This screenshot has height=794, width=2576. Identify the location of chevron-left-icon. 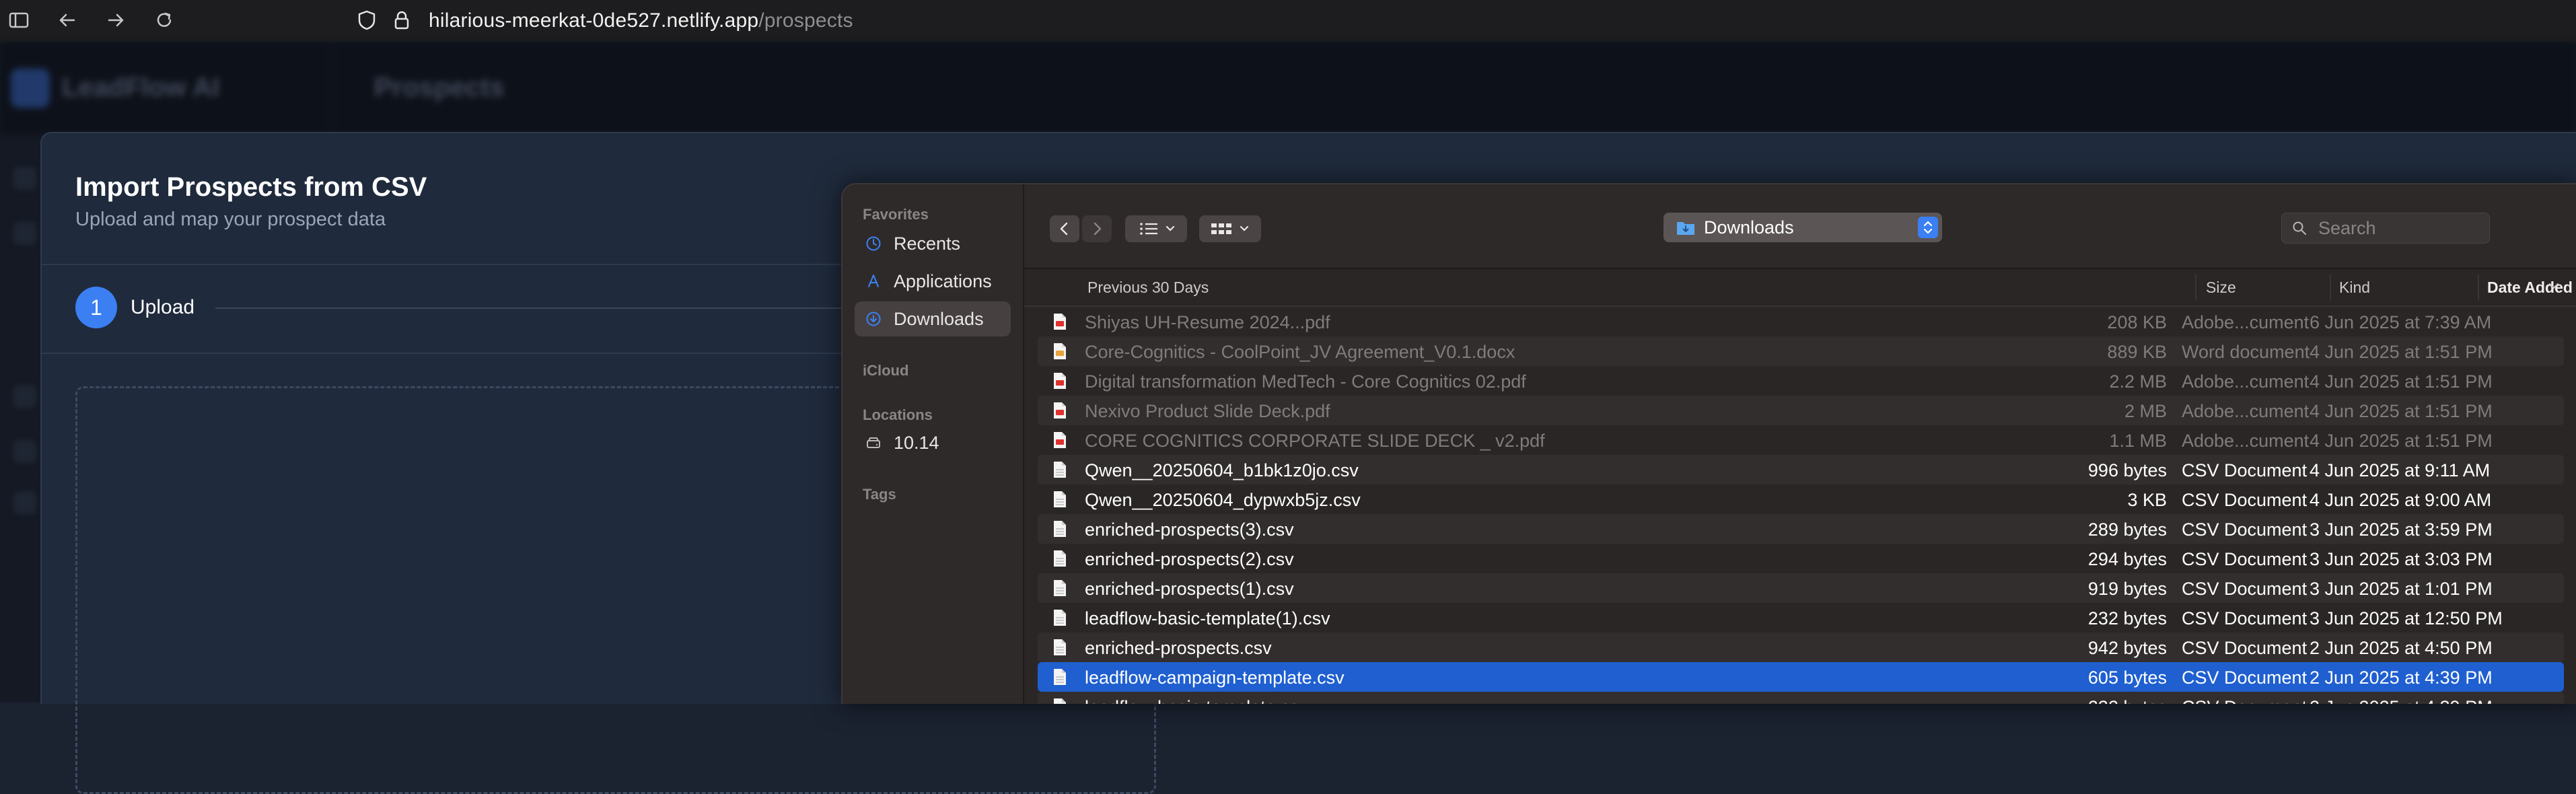
(1064, 229).